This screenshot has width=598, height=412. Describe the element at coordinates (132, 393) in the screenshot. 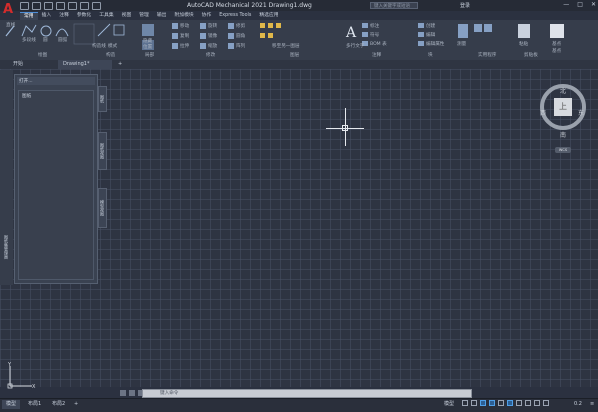

I see `customize-cmd-icon` at that location.